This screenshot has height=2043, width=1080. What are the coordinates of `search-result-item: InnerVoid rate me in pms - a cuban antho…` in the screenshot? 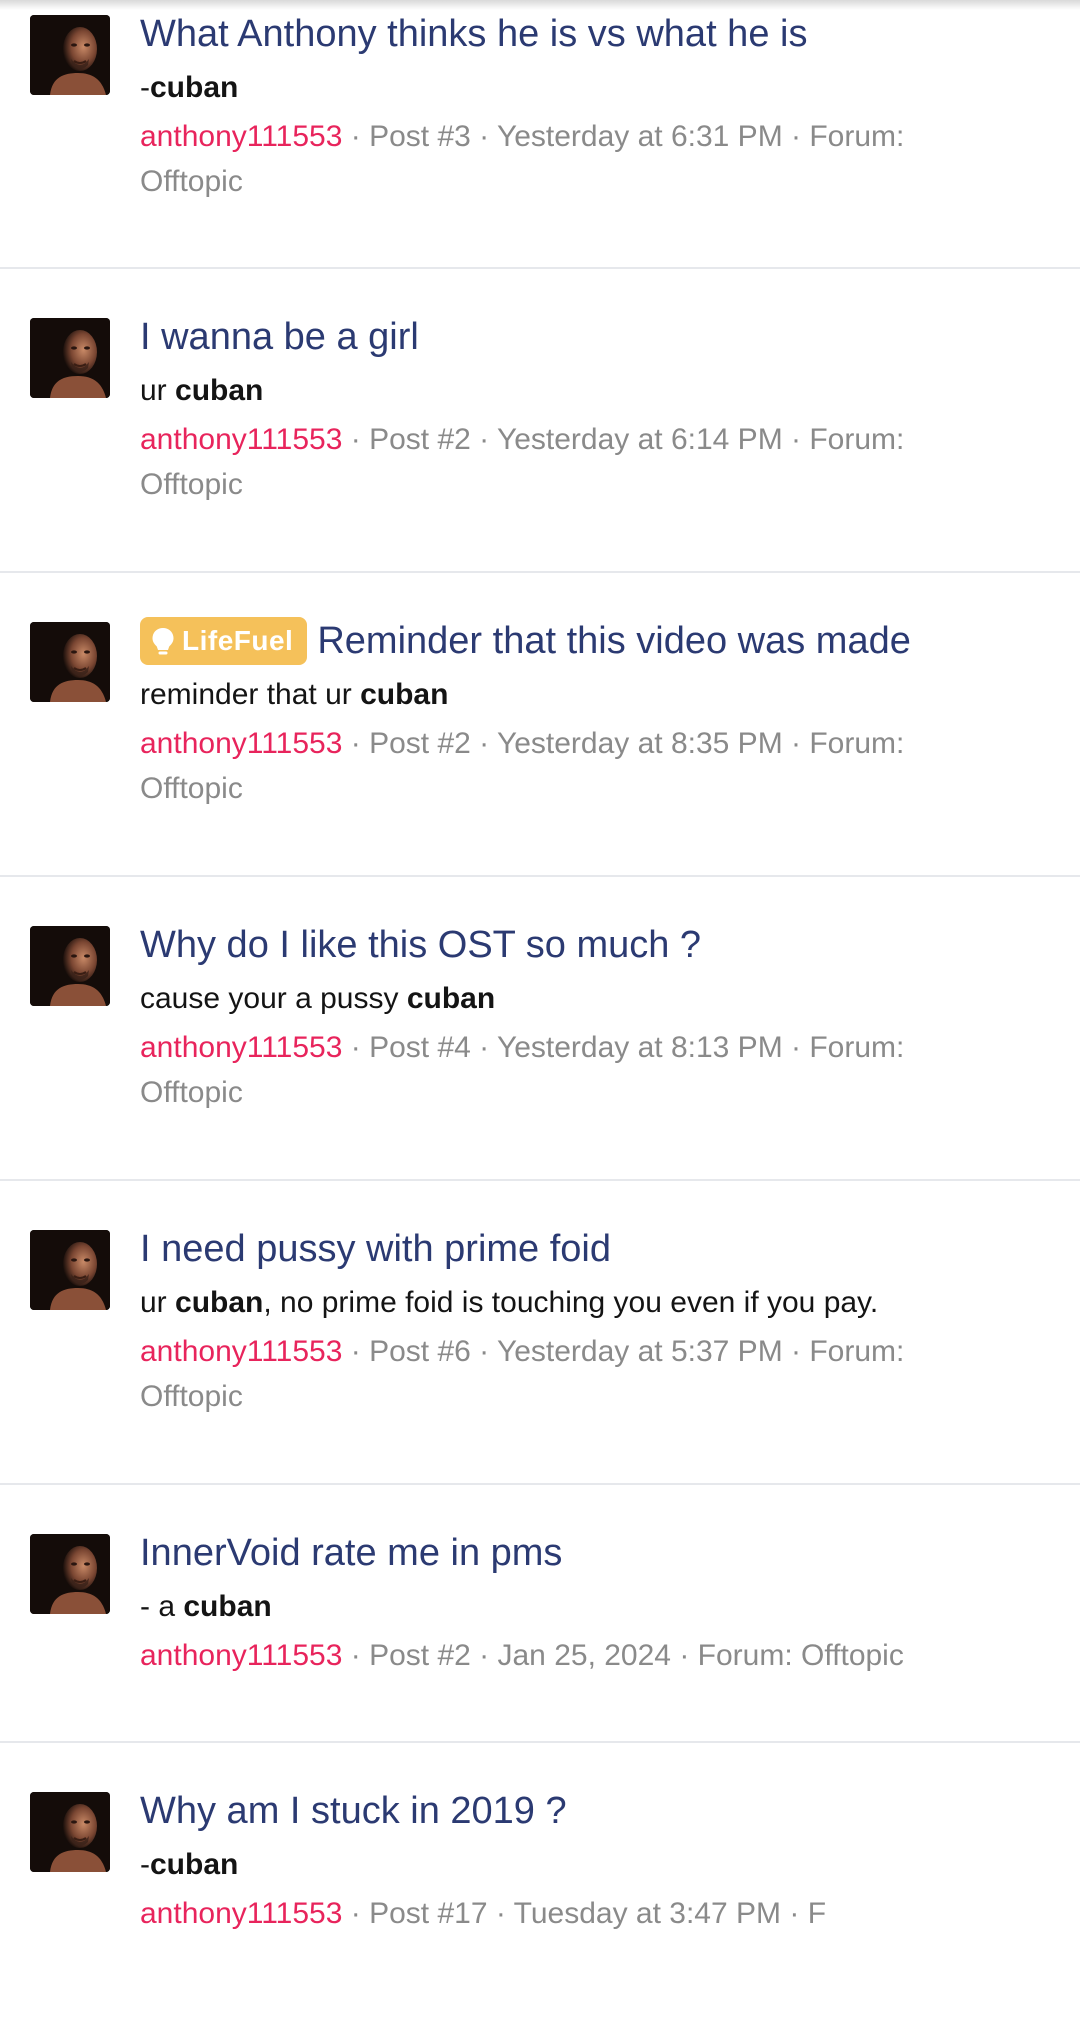 It's located at (540, 1614).